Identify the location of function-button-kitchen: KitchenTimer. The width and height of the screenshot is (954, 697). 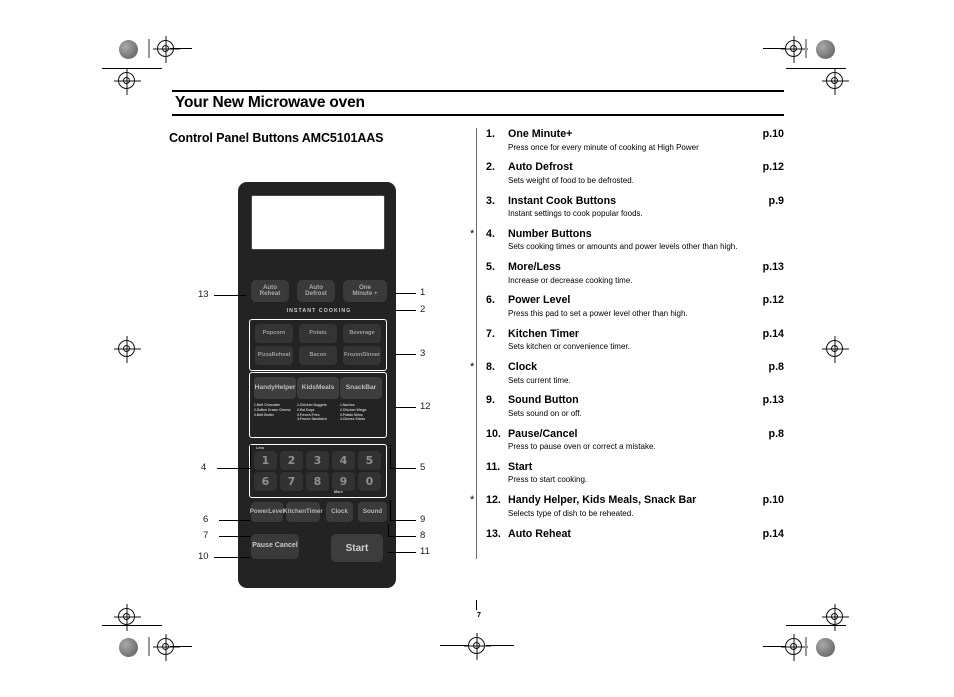
(303, 512).